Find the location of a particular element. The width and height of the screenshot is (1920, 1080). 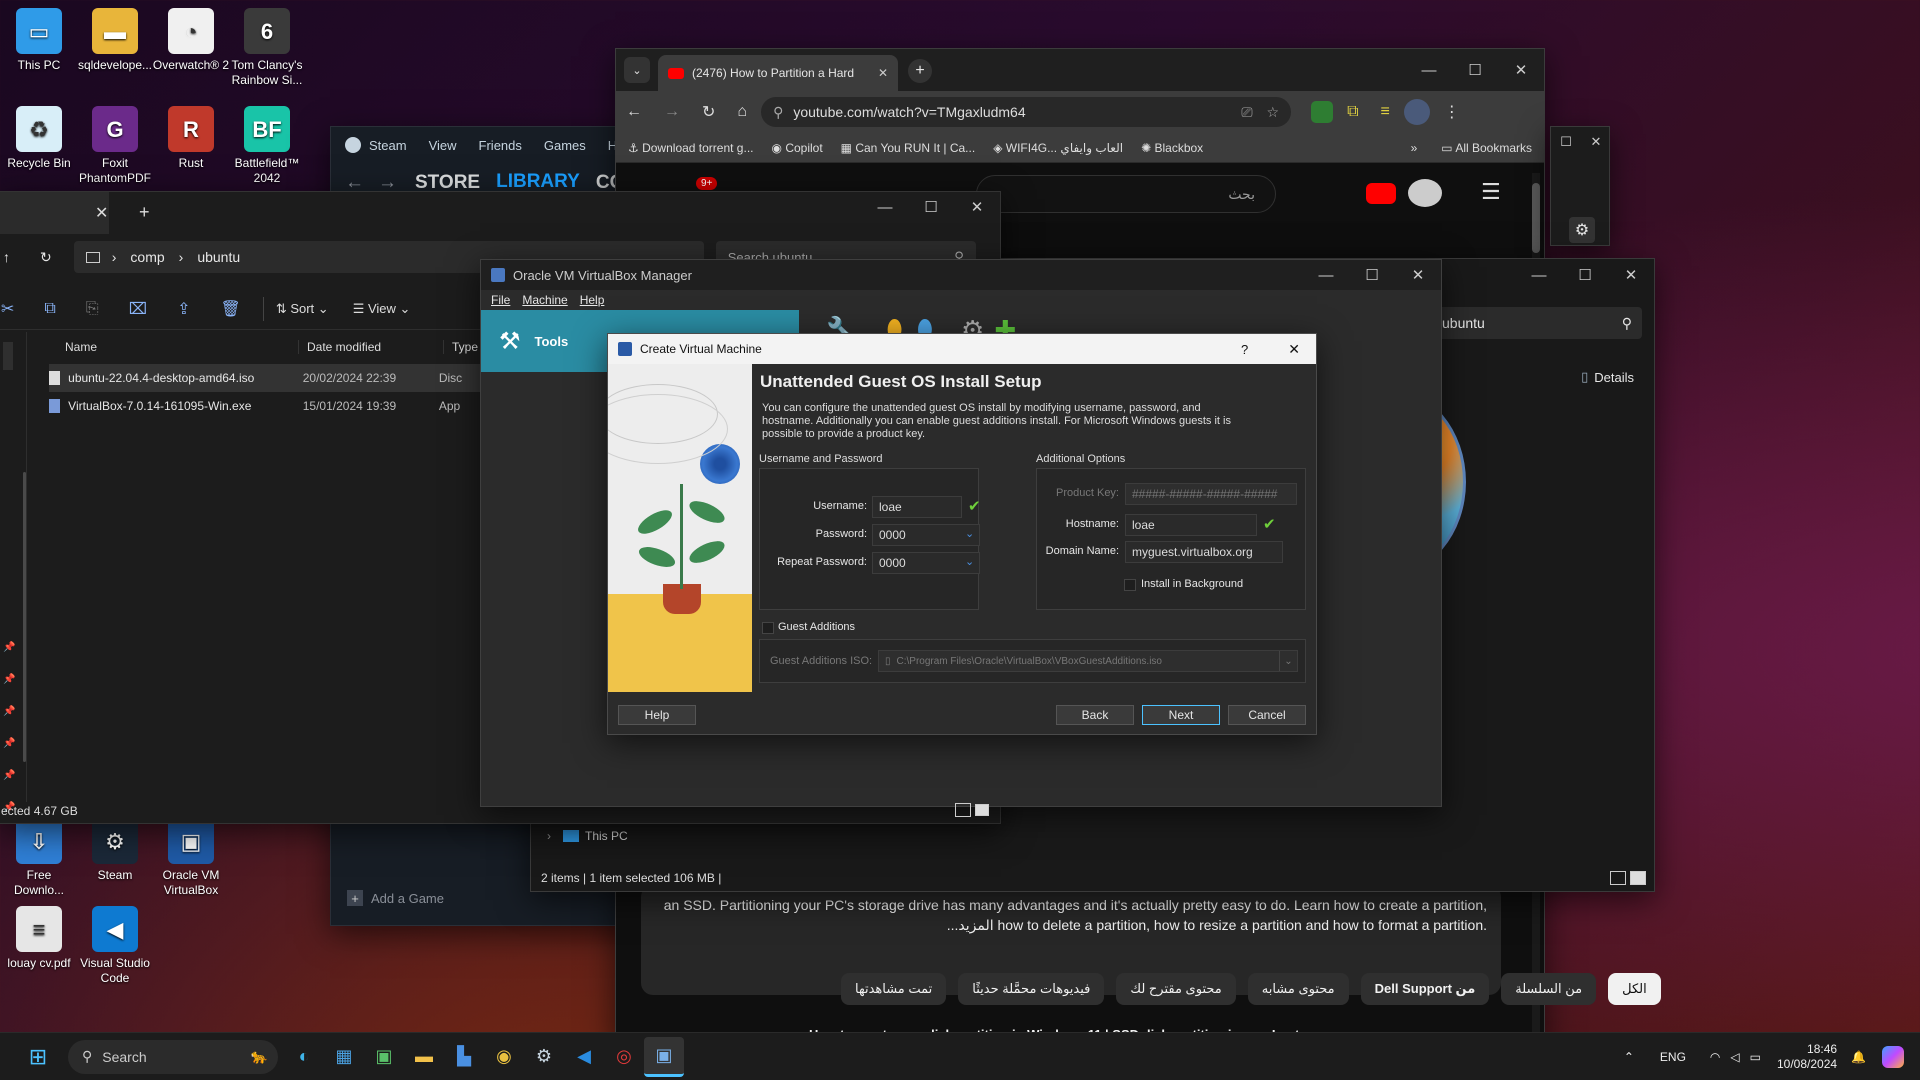

copy-icon: ⧉ is located at coordinates (49, 309).